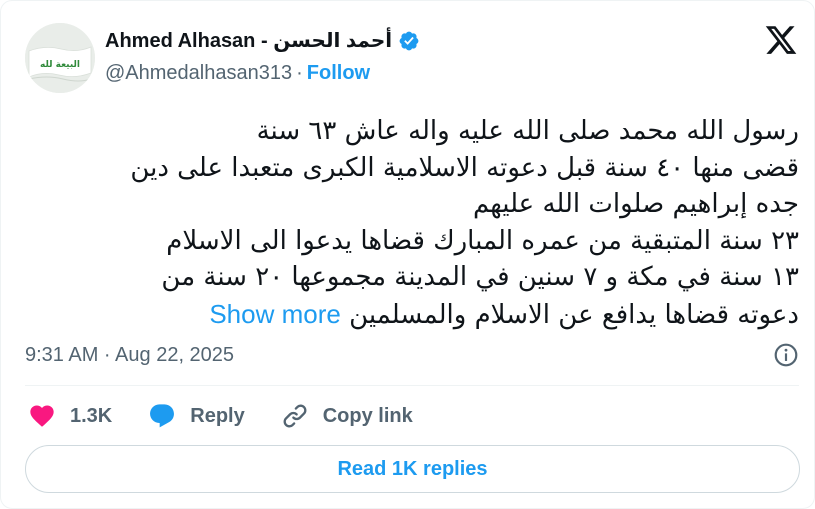 The width and height of the screenshot is (815, 509). I want to click on avatar-flag-text: البيعة لله, so click(60, 65).